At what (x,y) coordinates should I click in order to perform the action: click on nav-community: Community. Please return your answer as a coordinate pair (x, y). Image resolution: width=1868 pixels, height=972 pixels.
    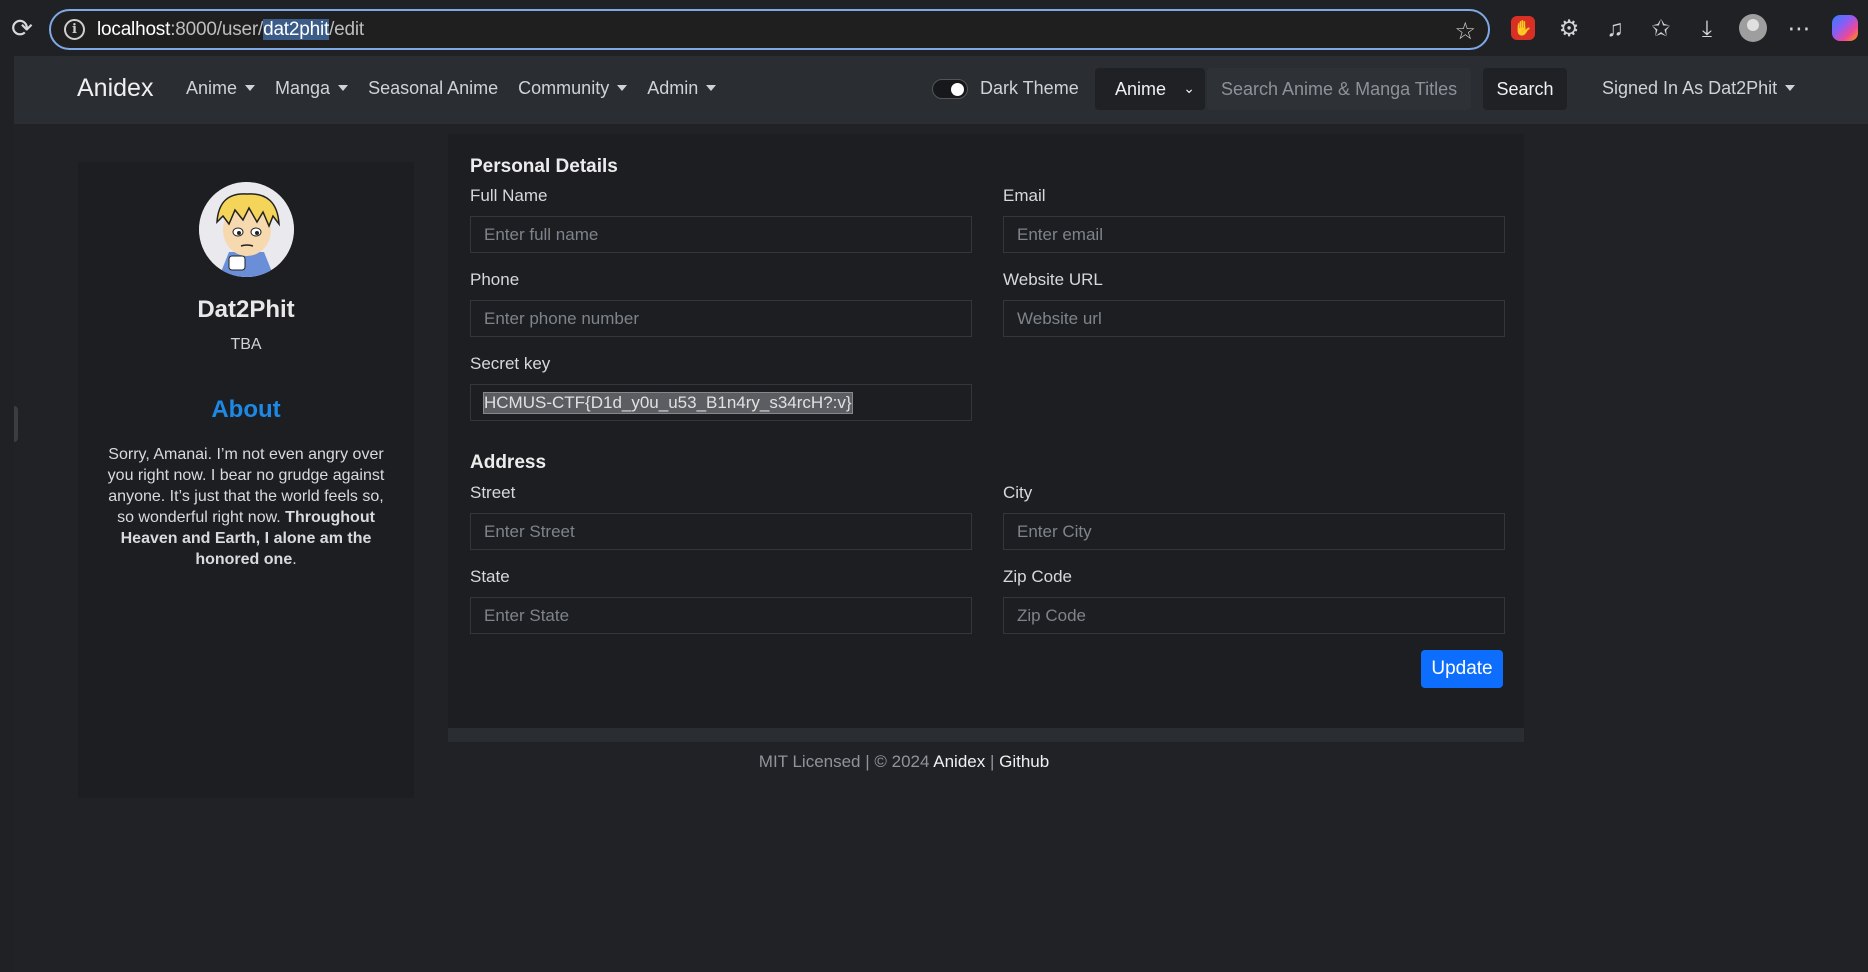
    Looking at the image, I should click on (573, 88).